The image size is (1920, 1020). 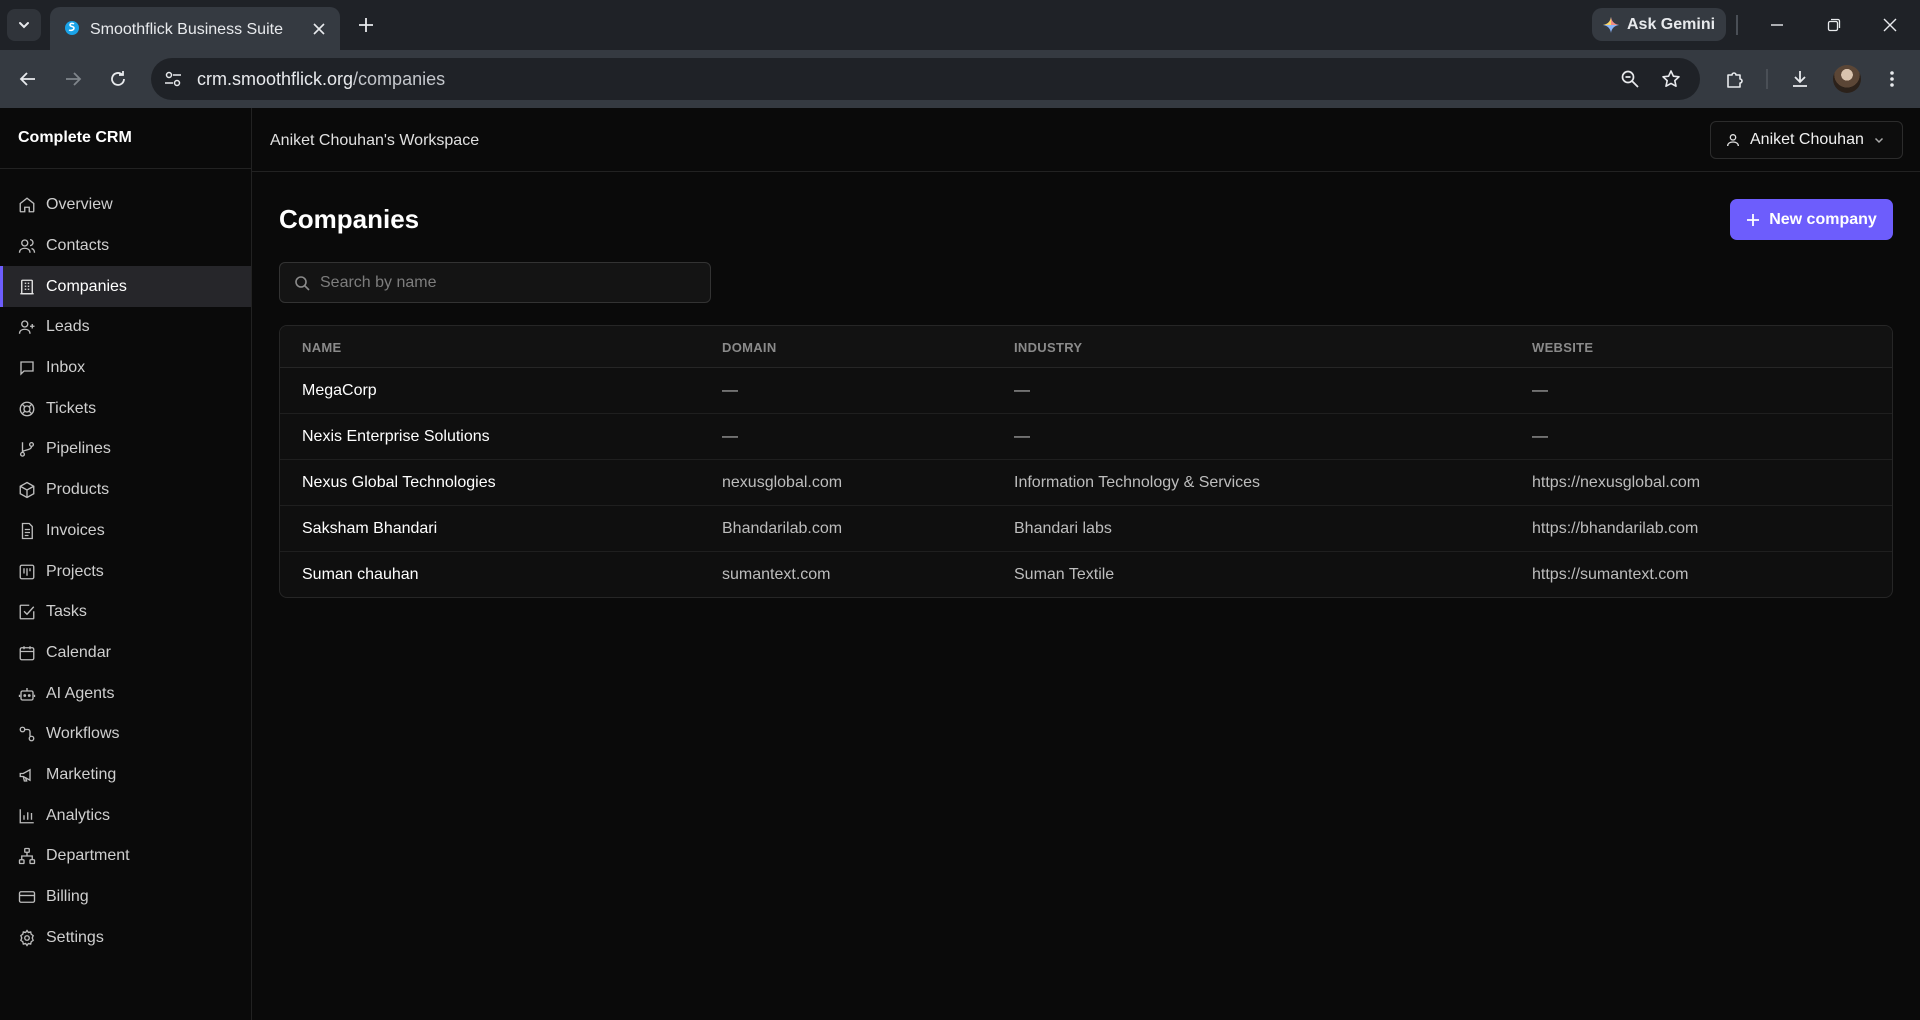 I want to click on sidebar-item-label: Tickets, so click(x=71, y=408).